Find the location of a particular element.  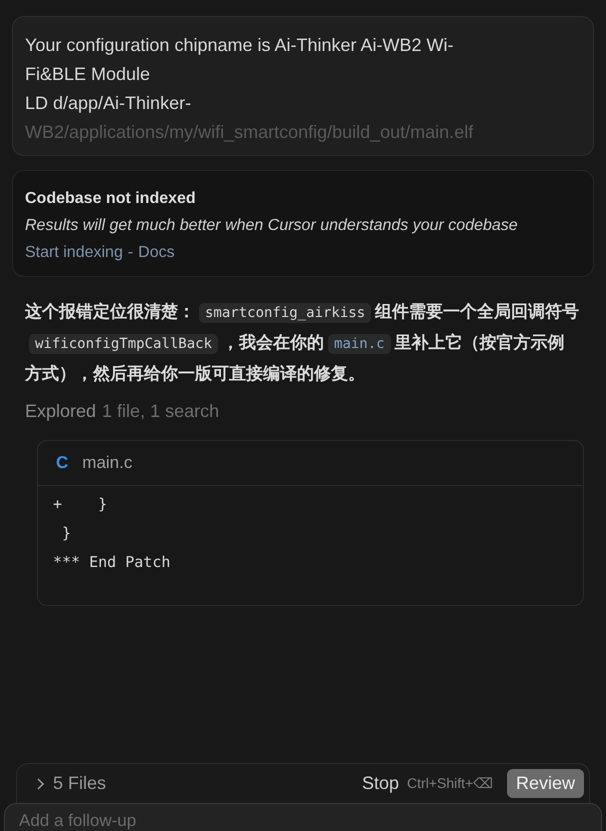

shortcut-hint: Ctrl+Shift+⌫ is located at coordinates (450, 783).